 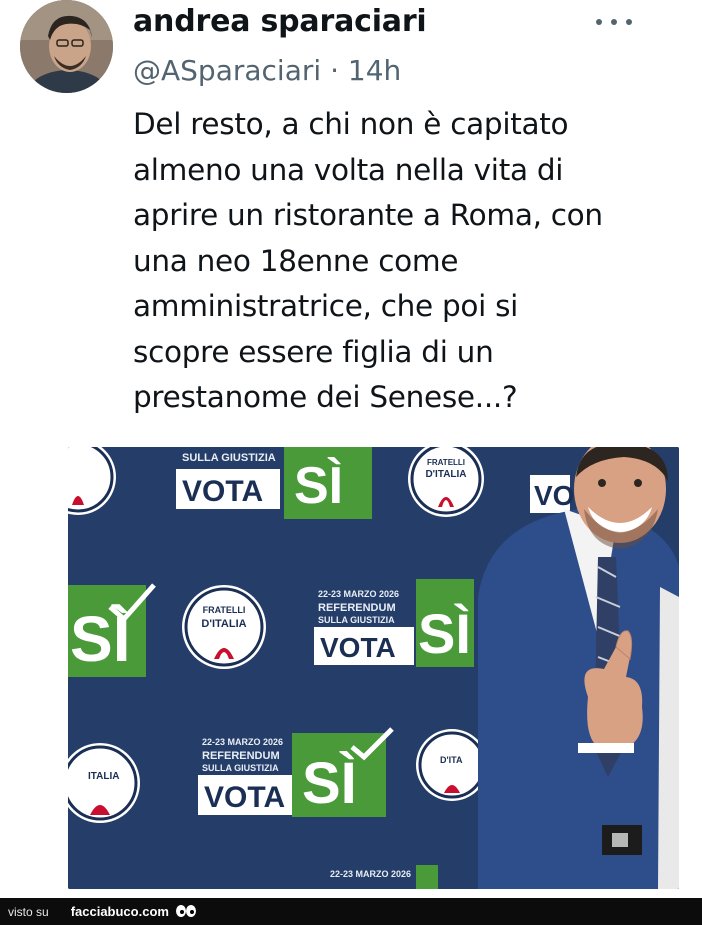 What do you see at coordinates (112, 630) in the screenshot?
I see `si-panel-left: SÌ` at bounding box center [112, 630].